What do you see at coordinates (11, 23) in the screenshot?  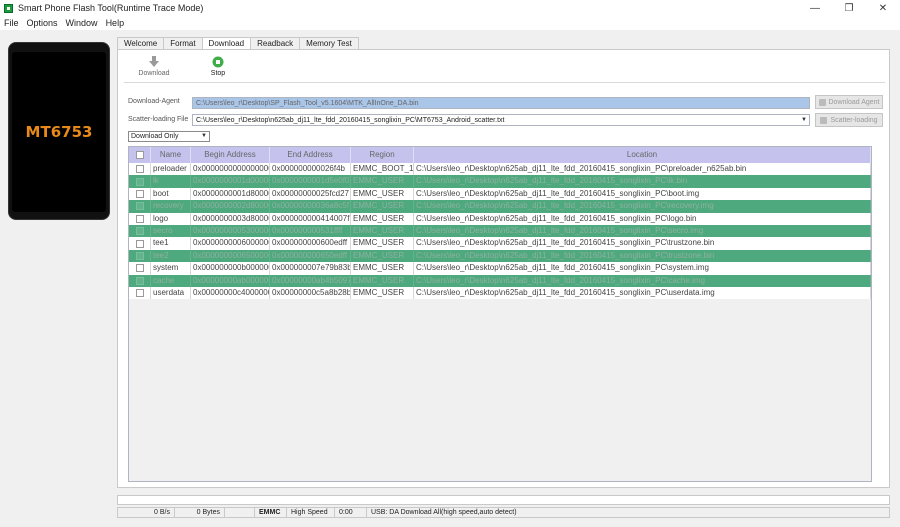 I see `menu-file: File` at bounding box center [11, 23].